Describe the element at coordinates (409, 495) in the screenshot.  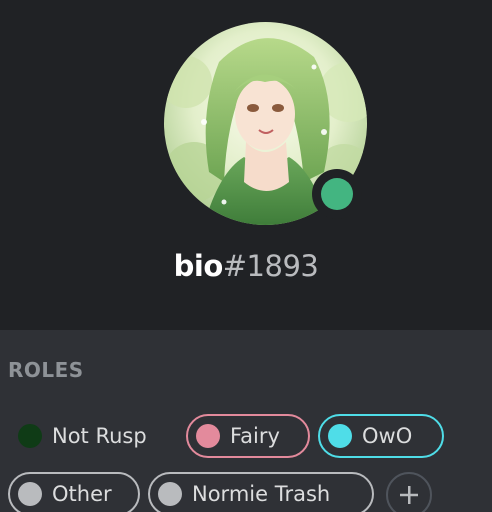
I see `plus-icon` at that location.